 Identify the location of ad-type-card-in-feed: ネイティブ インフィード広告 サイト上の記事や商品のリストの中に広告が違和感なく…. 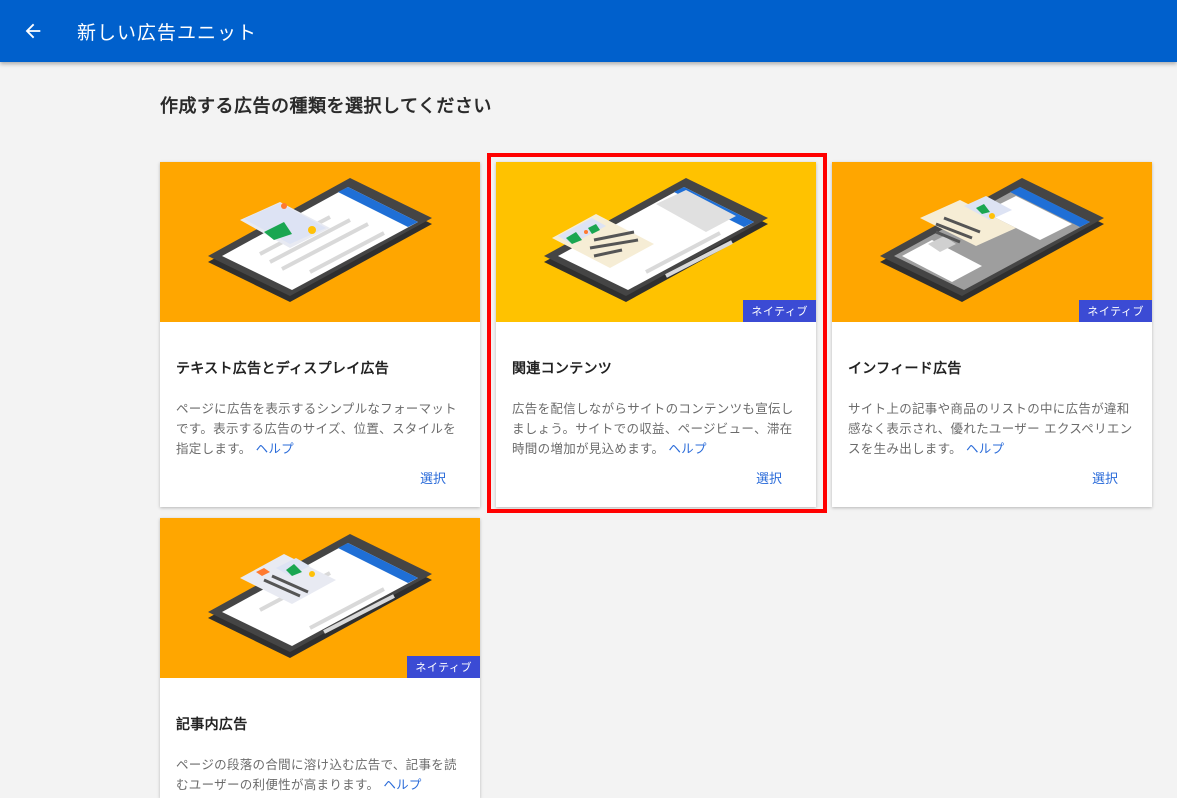
(992, 334).